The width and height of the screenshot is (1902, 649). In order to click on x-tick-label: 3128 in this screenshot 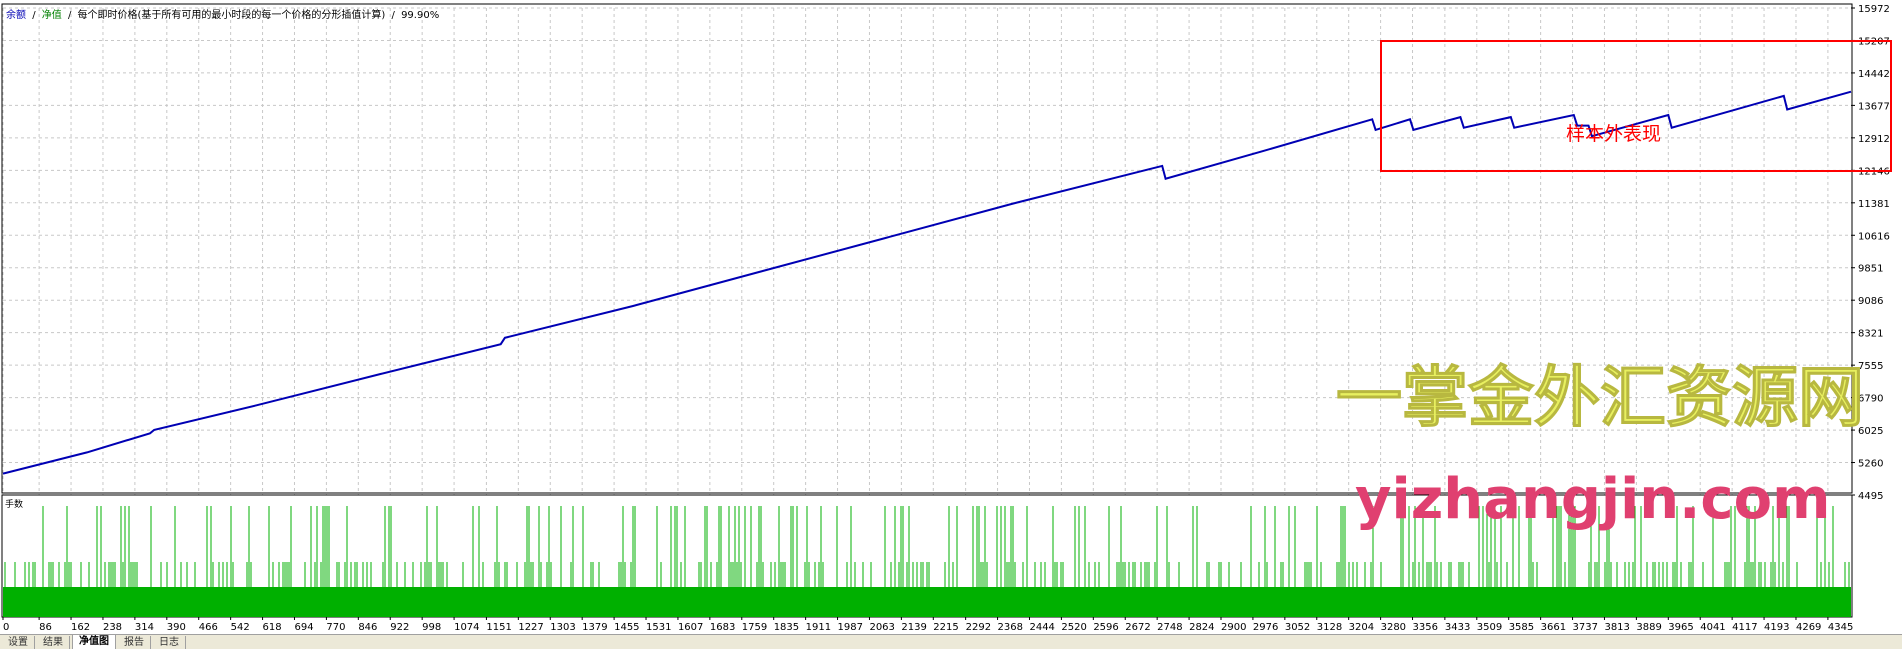, I will do `click(1329, 627)`.